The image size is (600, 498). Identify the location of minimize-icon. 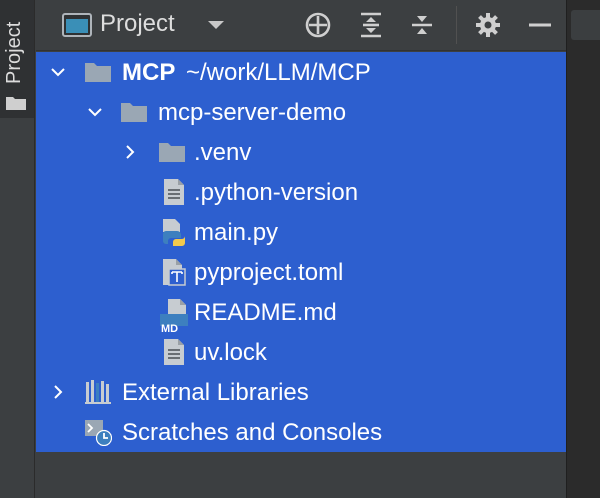
(540, 25).